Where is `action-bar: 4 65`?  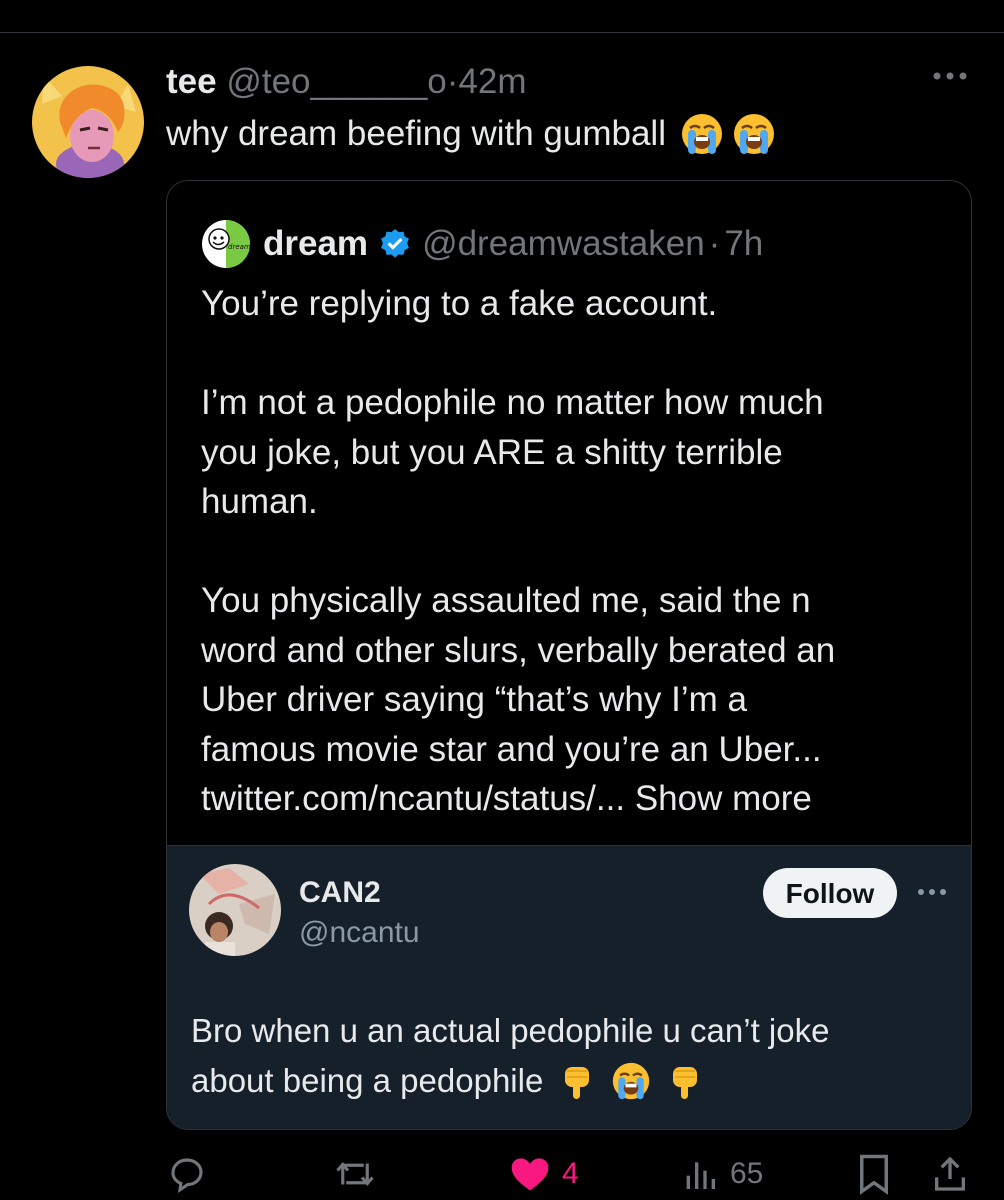
action-bar: 4 65 is located at coordinates (502, 1174).